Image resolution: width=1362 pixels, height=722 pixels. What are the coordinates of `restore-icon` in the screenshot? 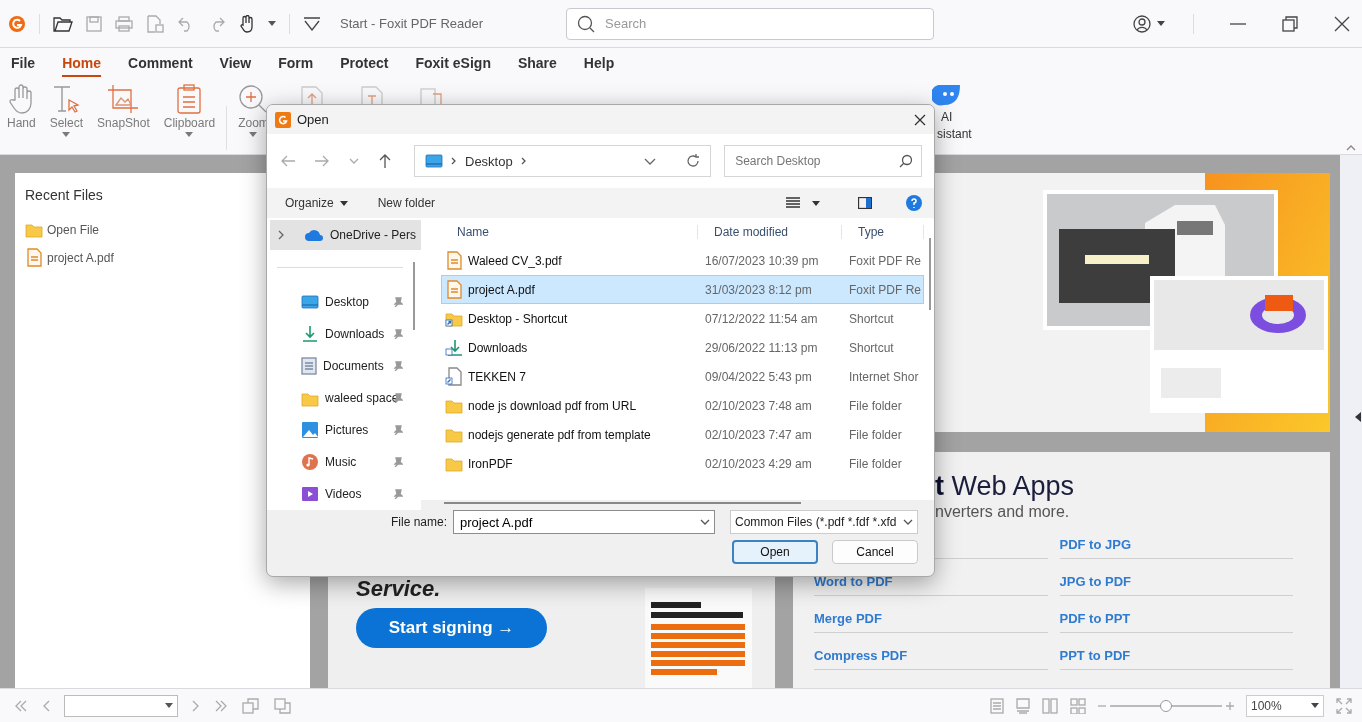 It's located at (1290, 23).